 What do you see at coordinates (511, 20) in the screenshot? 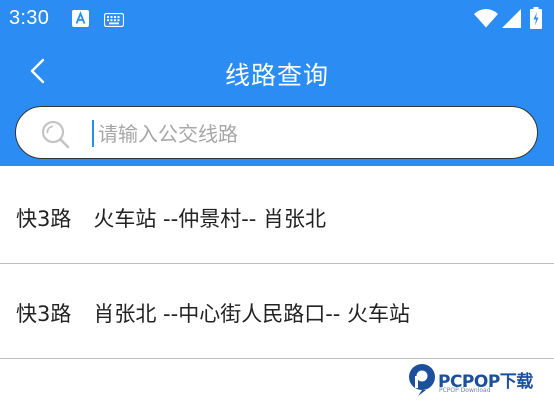
I see `signal-icon` at bounding box center [511, 20].